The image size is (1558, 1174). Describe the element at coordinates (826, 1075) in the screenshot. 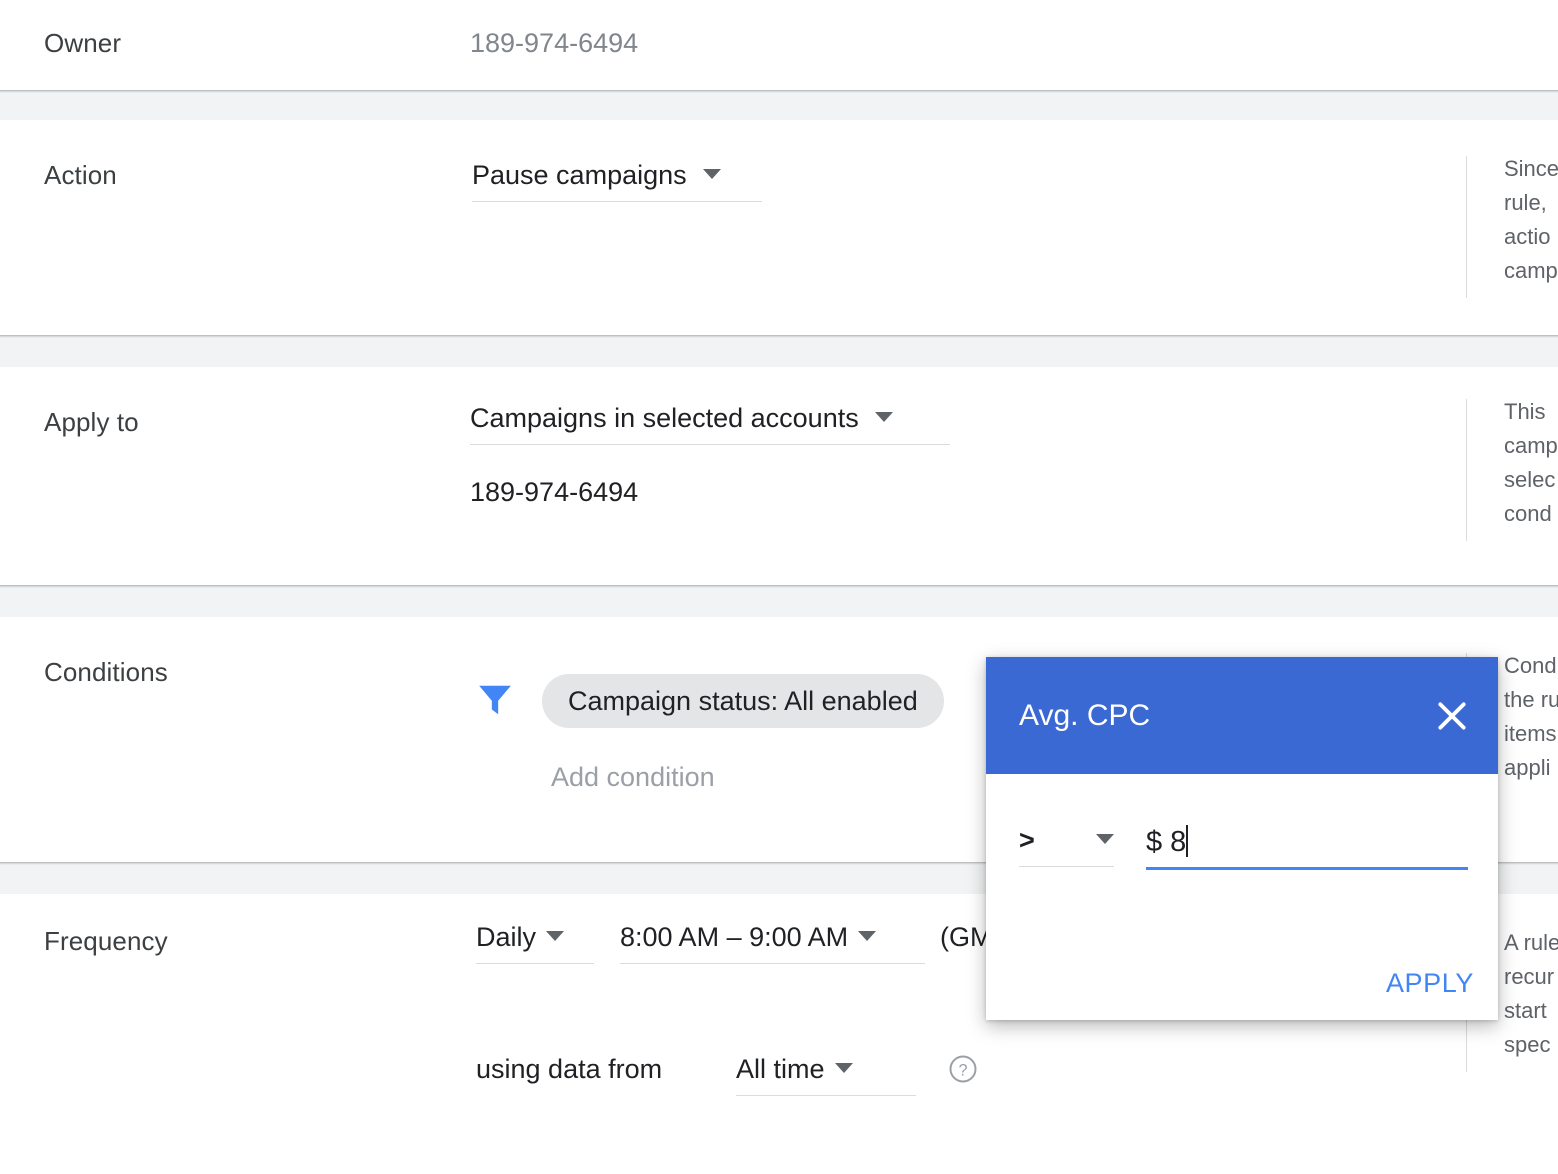

I see `data-range-dropdown: All time` at that location.